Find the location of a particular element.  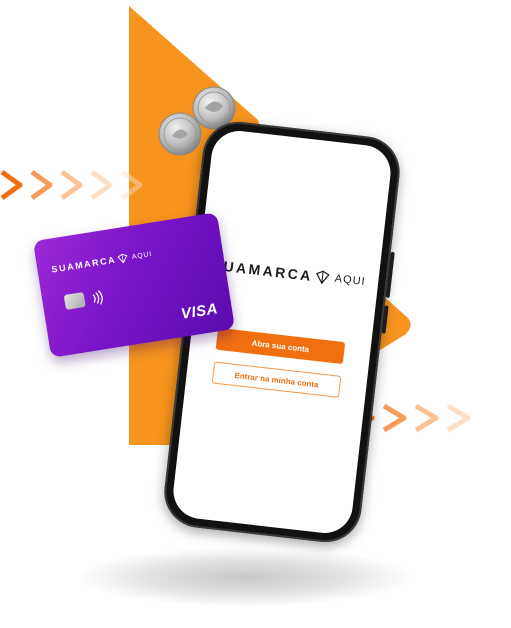

brand-suffix: AQUI is located at coordinates (350, 280).